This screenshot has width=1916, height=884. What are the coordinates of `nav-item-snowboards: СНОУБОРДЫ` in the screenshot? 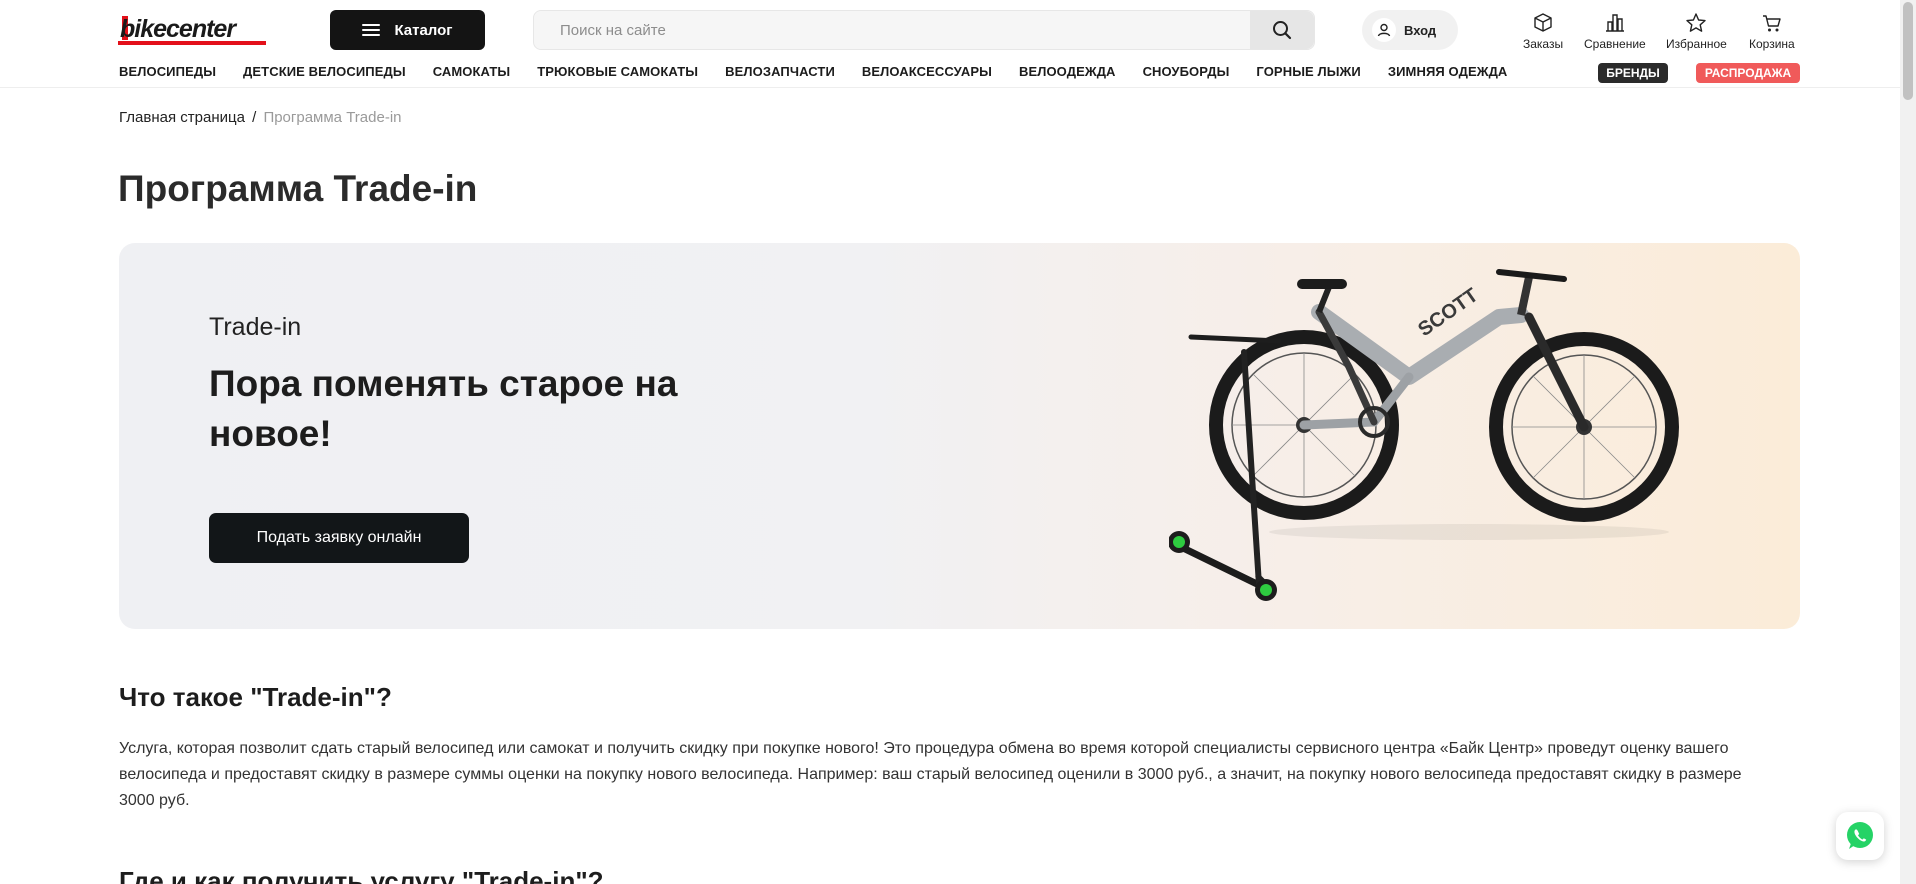 It's located at (1186, 71).